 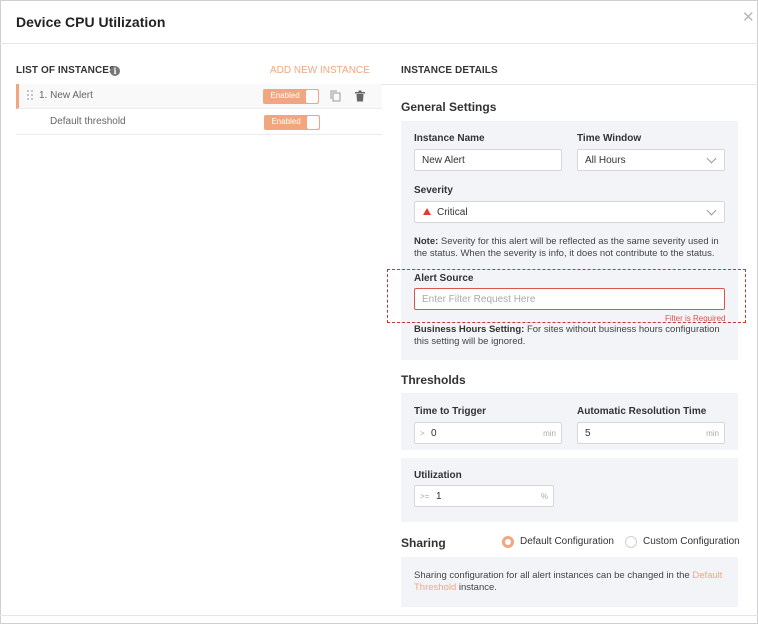 I want to click on thresholds-heading: Thresholds, so click(x=433, y=380).